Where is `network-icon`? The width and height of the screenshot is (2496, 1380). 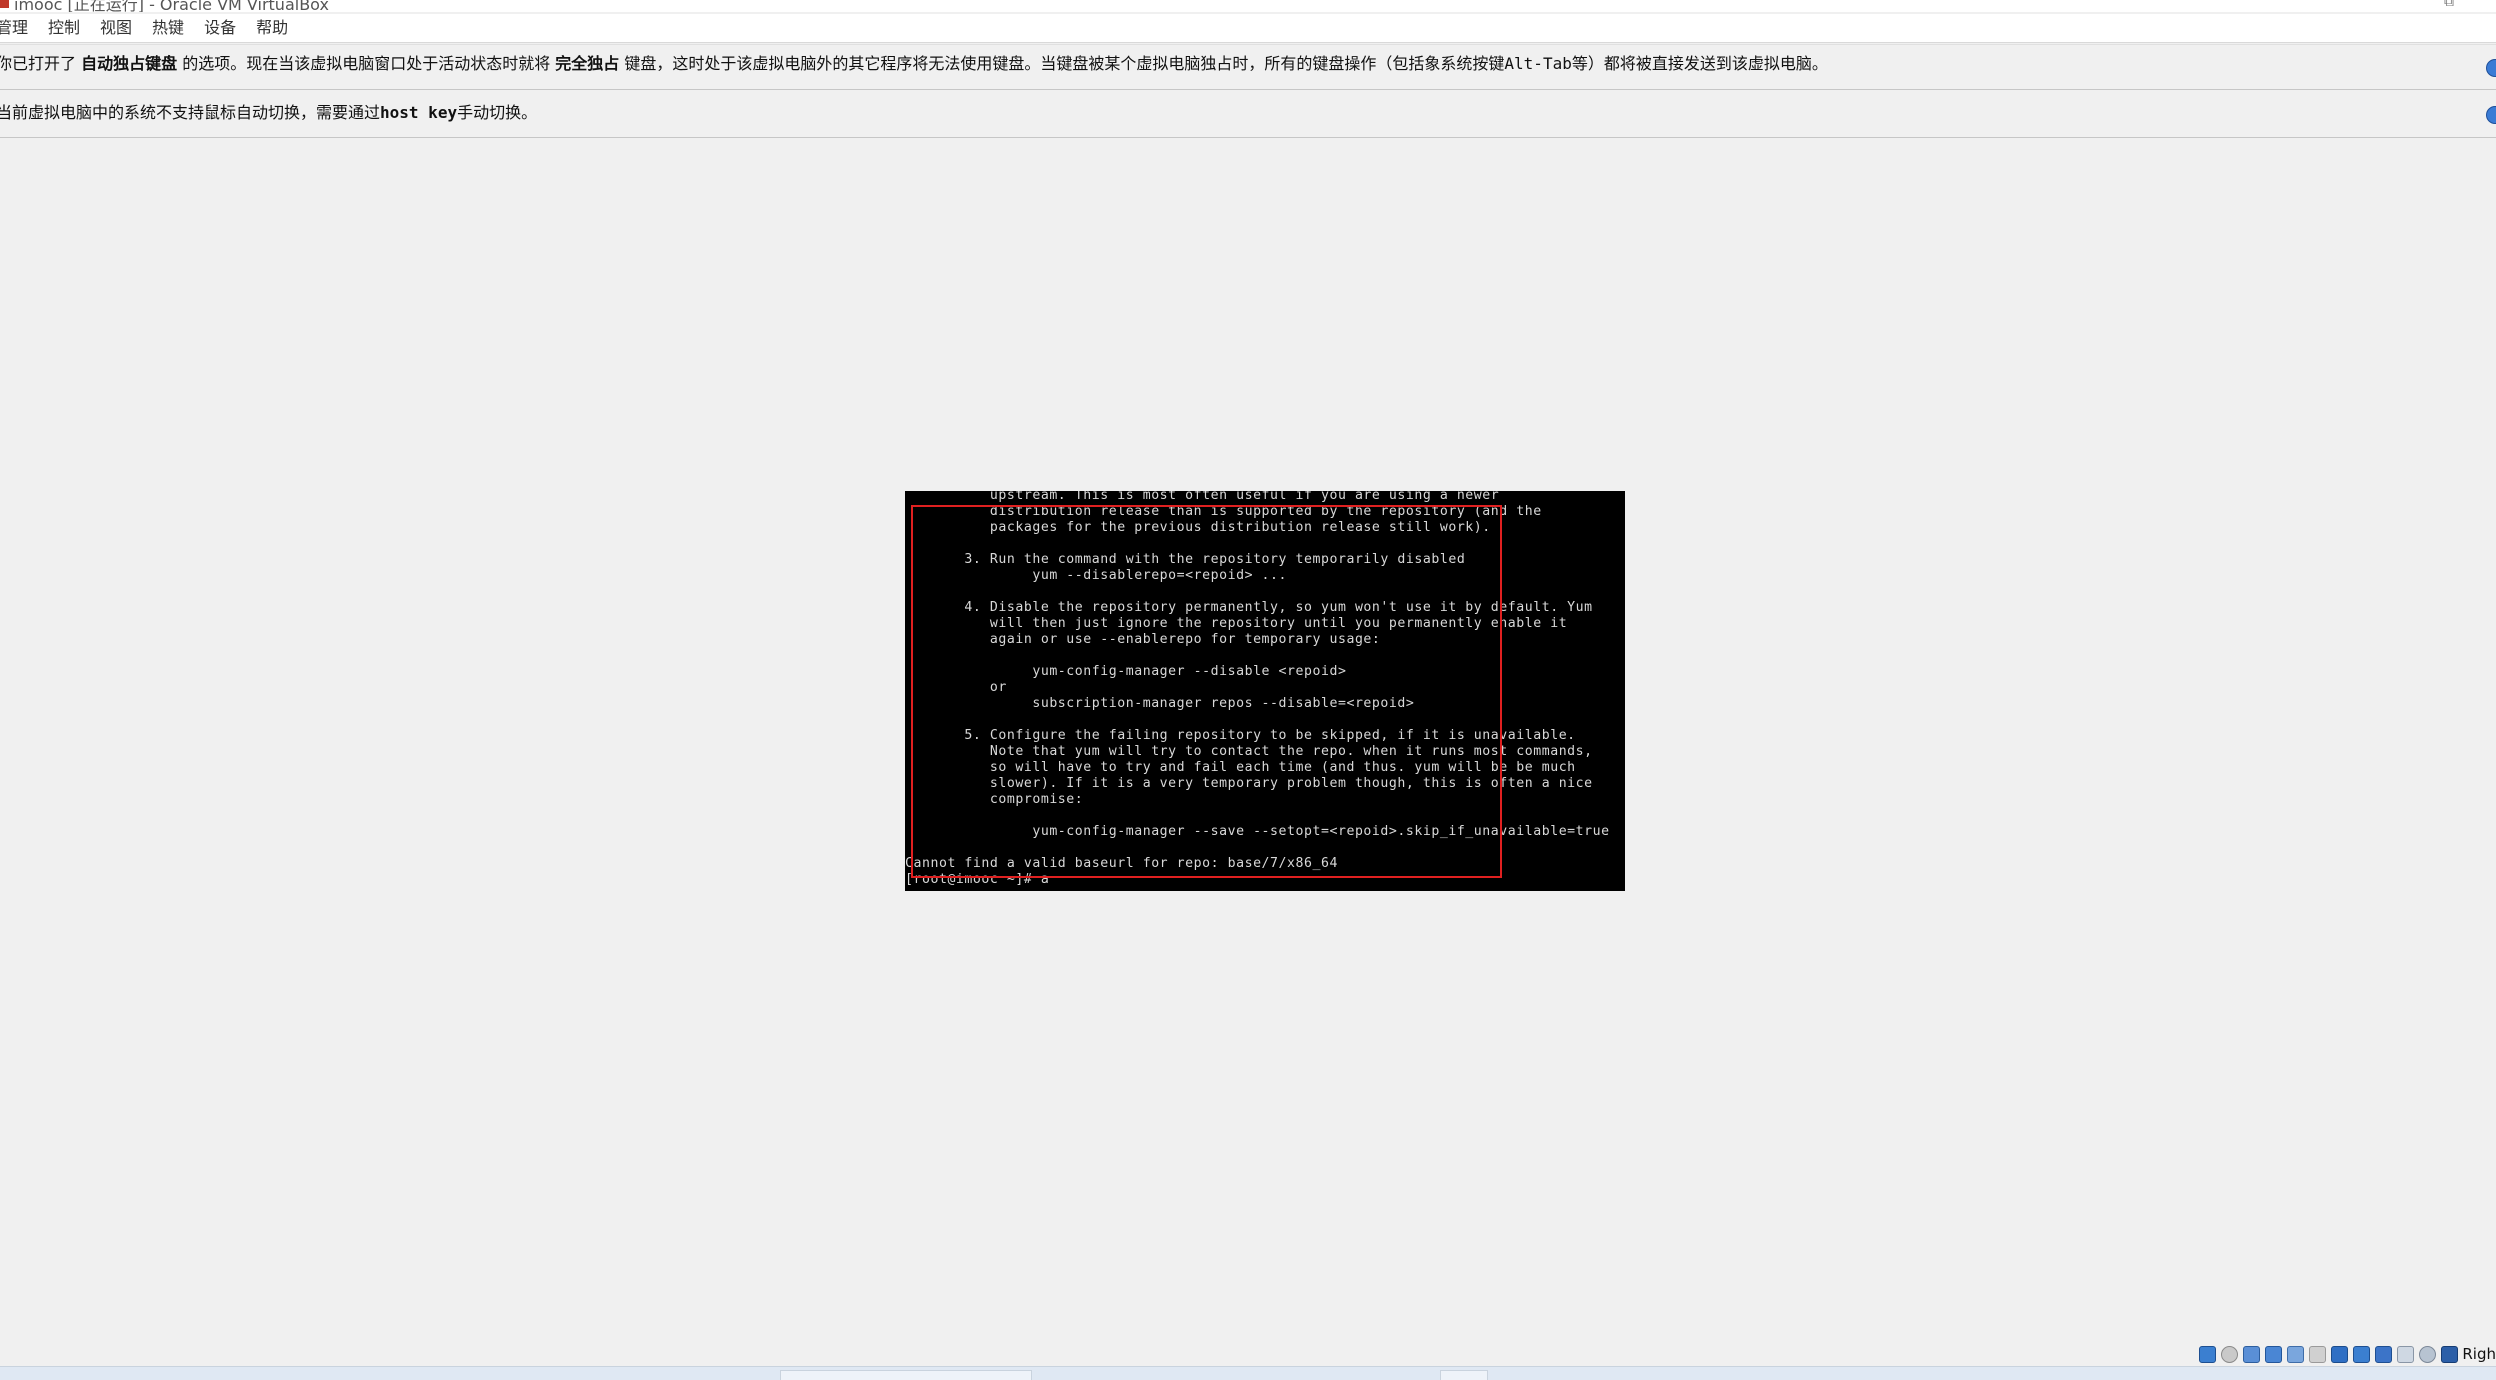
network-icon is located at coordinates (2274, 1354).